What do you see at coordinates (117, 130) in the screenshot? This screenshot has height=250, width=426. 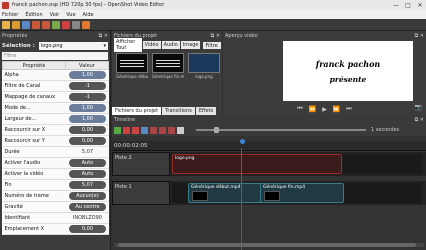 I see `add-track-icon` at bounding box center [117, 130].